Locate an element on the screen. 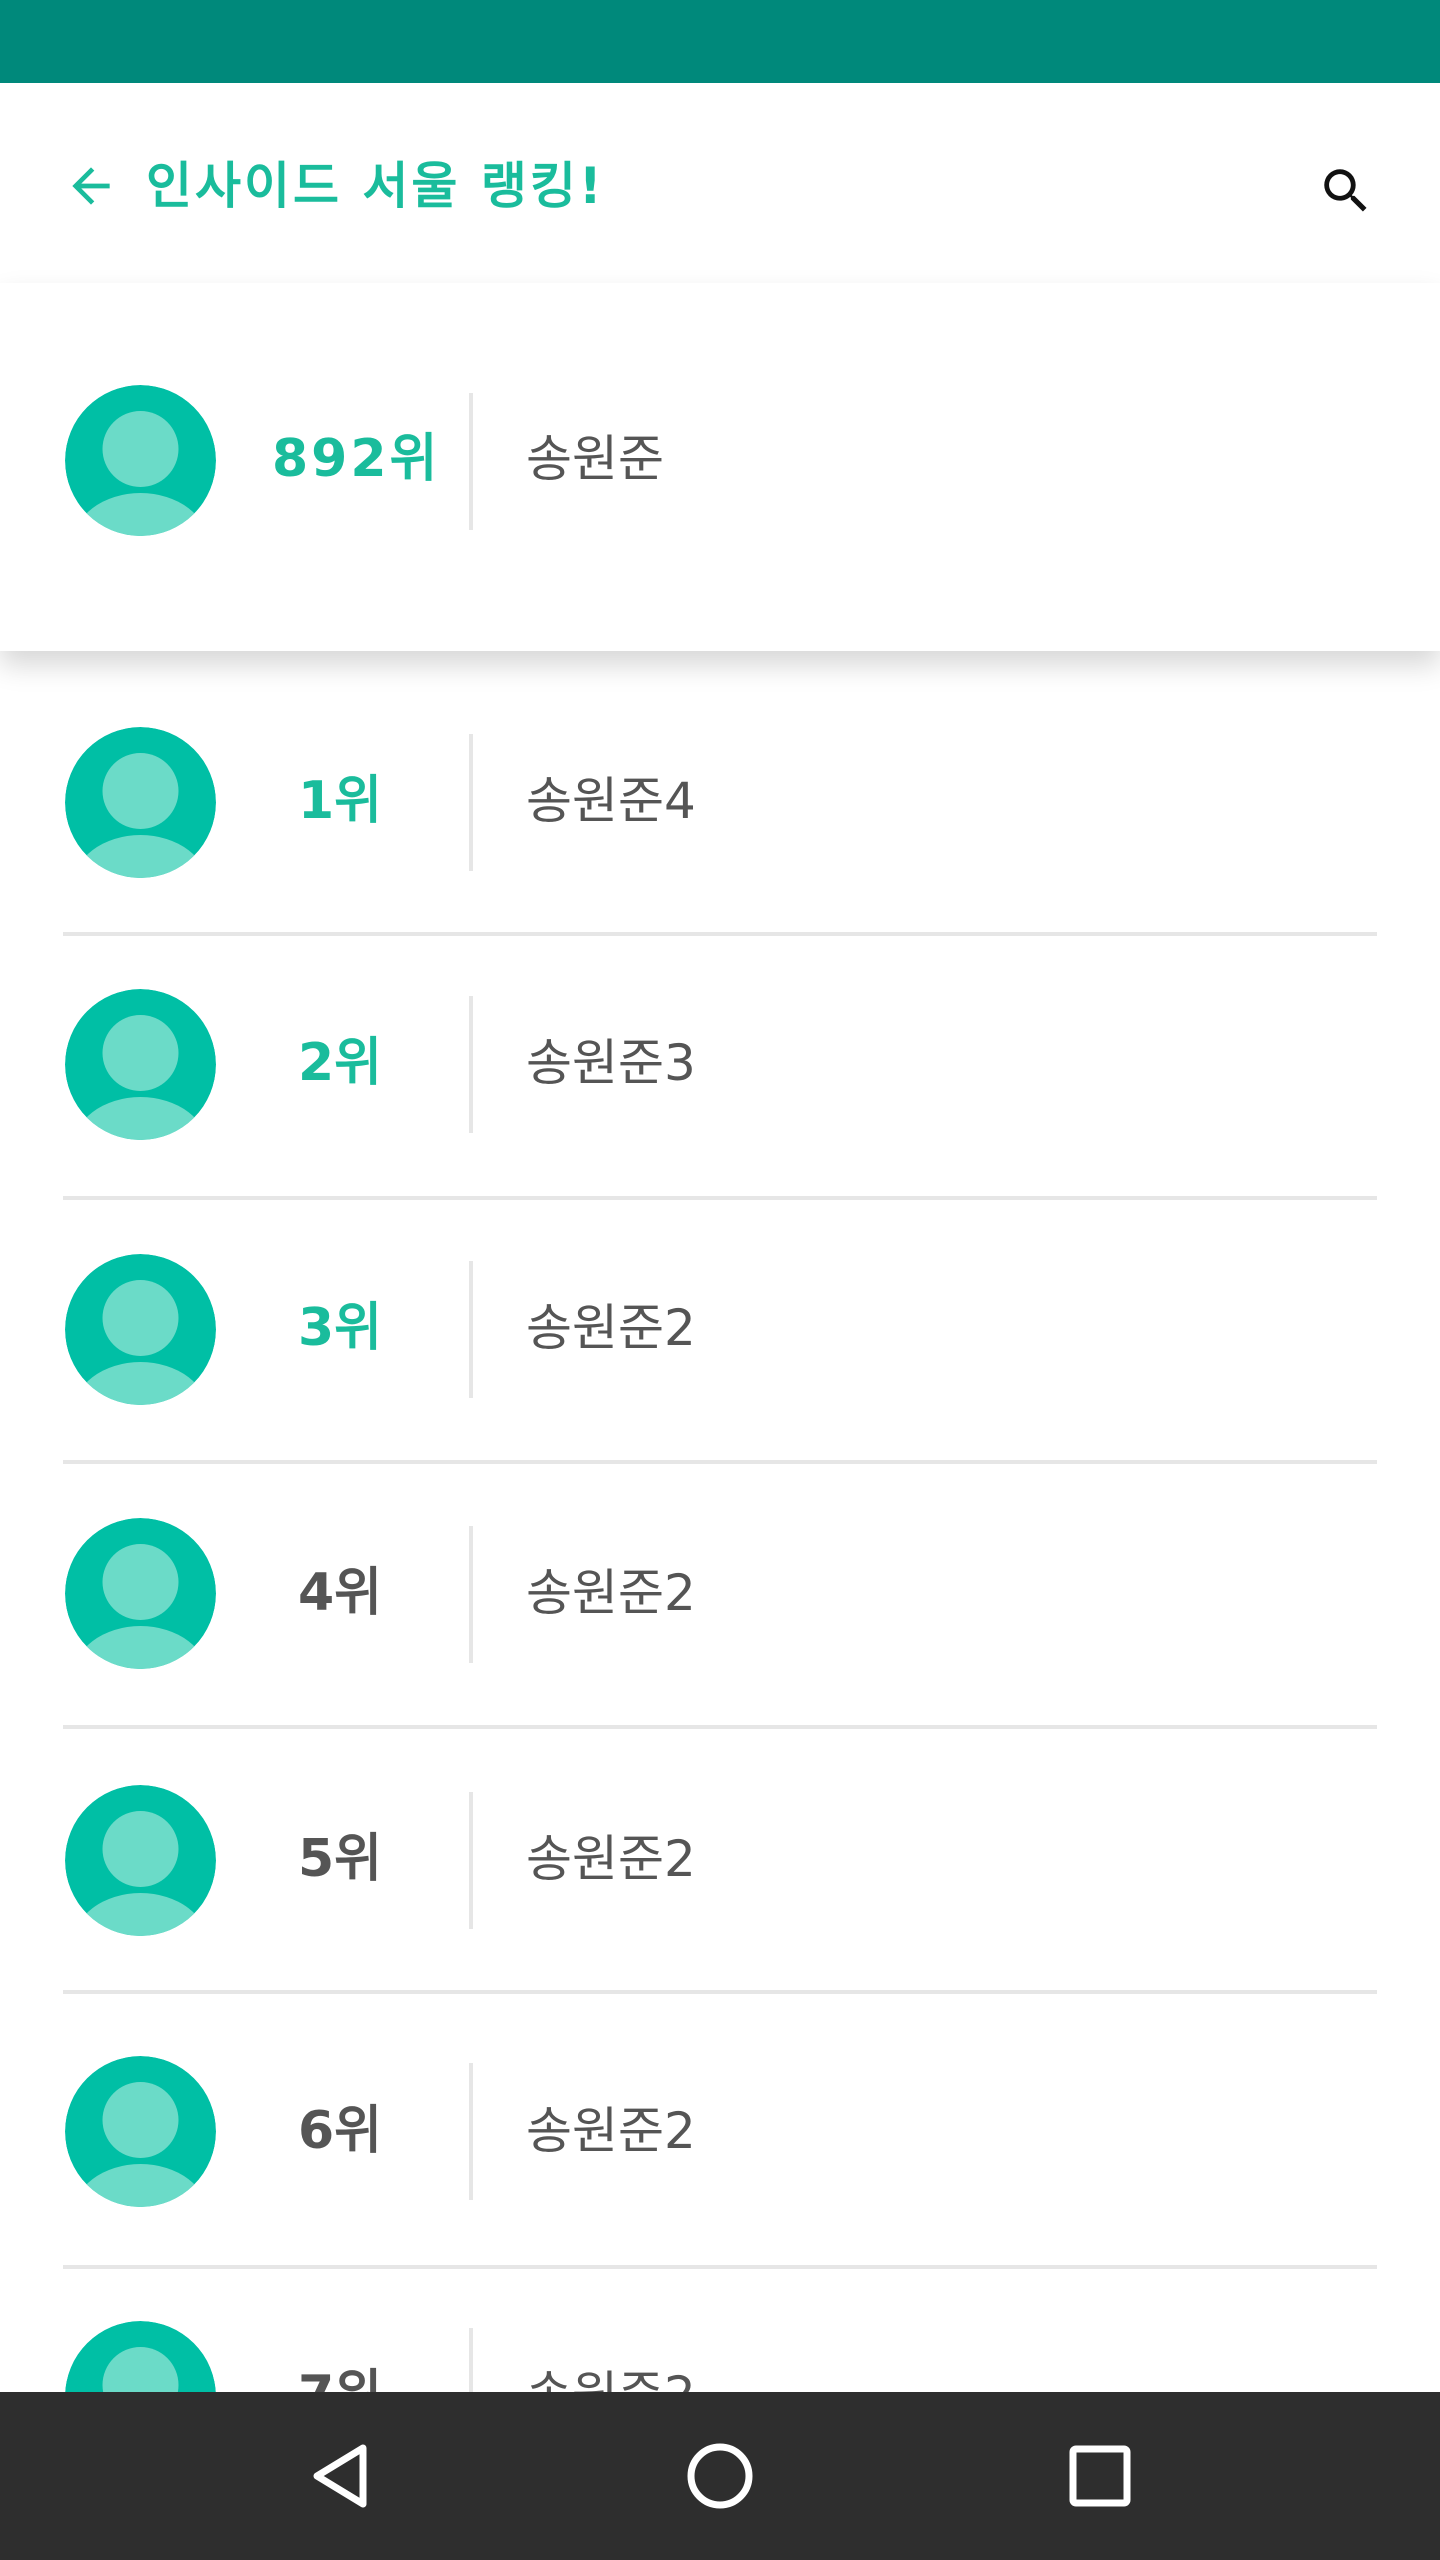 The width and height of the screenshot is (1440, 2560). navigation-bar is located at coordinates (720, 2476).